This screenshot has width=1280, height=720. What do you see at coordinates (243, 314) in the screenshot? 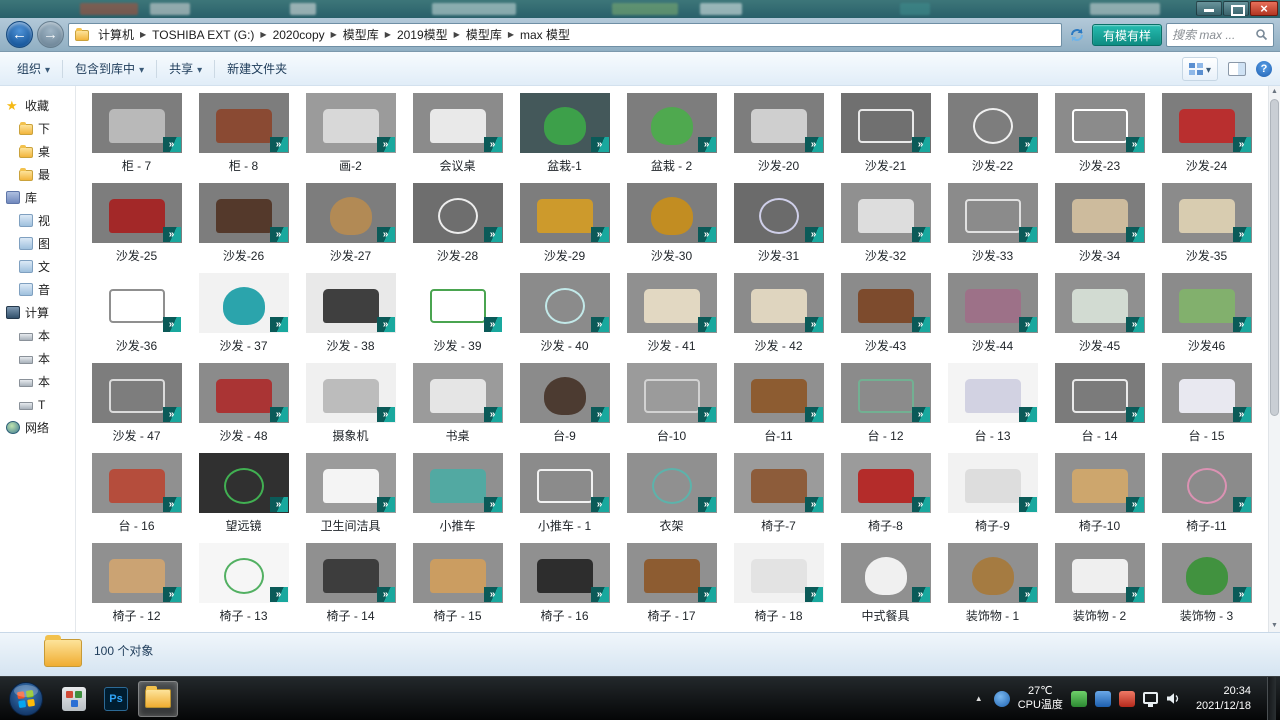
I see `file-item: 沙发 - 37` at bounding box center [243, 314].